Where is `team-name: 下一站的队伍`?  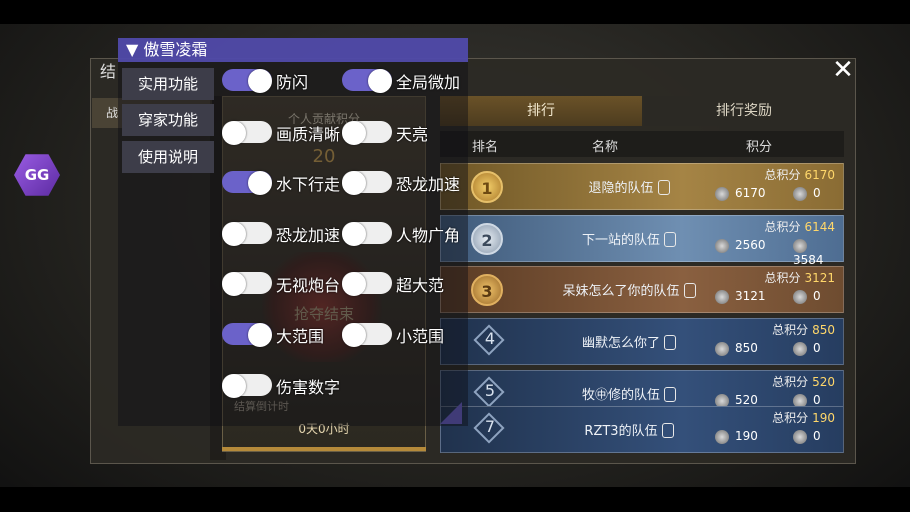 team-name: 下一站的队伍 is located at coordinates (629, 238).